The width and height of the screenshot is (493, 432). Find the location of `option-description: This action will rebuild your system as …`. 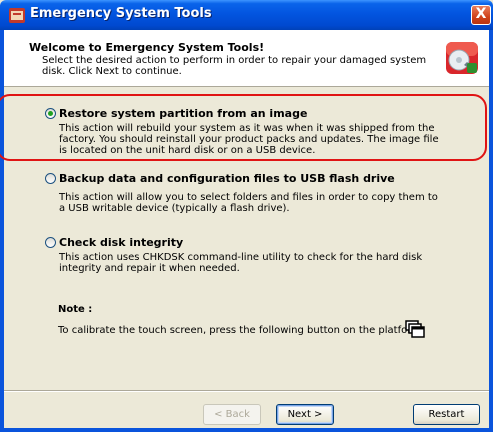

option-description: This action will rebuild your system as … is located at coordinates (249, 139).